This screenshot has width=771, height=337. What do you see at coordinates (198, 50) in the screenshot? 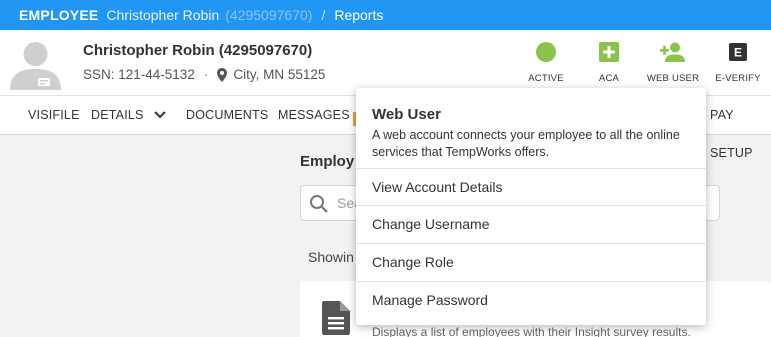
I see `employee-name: Christopher Robin (4295097670)` at bounding box center [198, 50].